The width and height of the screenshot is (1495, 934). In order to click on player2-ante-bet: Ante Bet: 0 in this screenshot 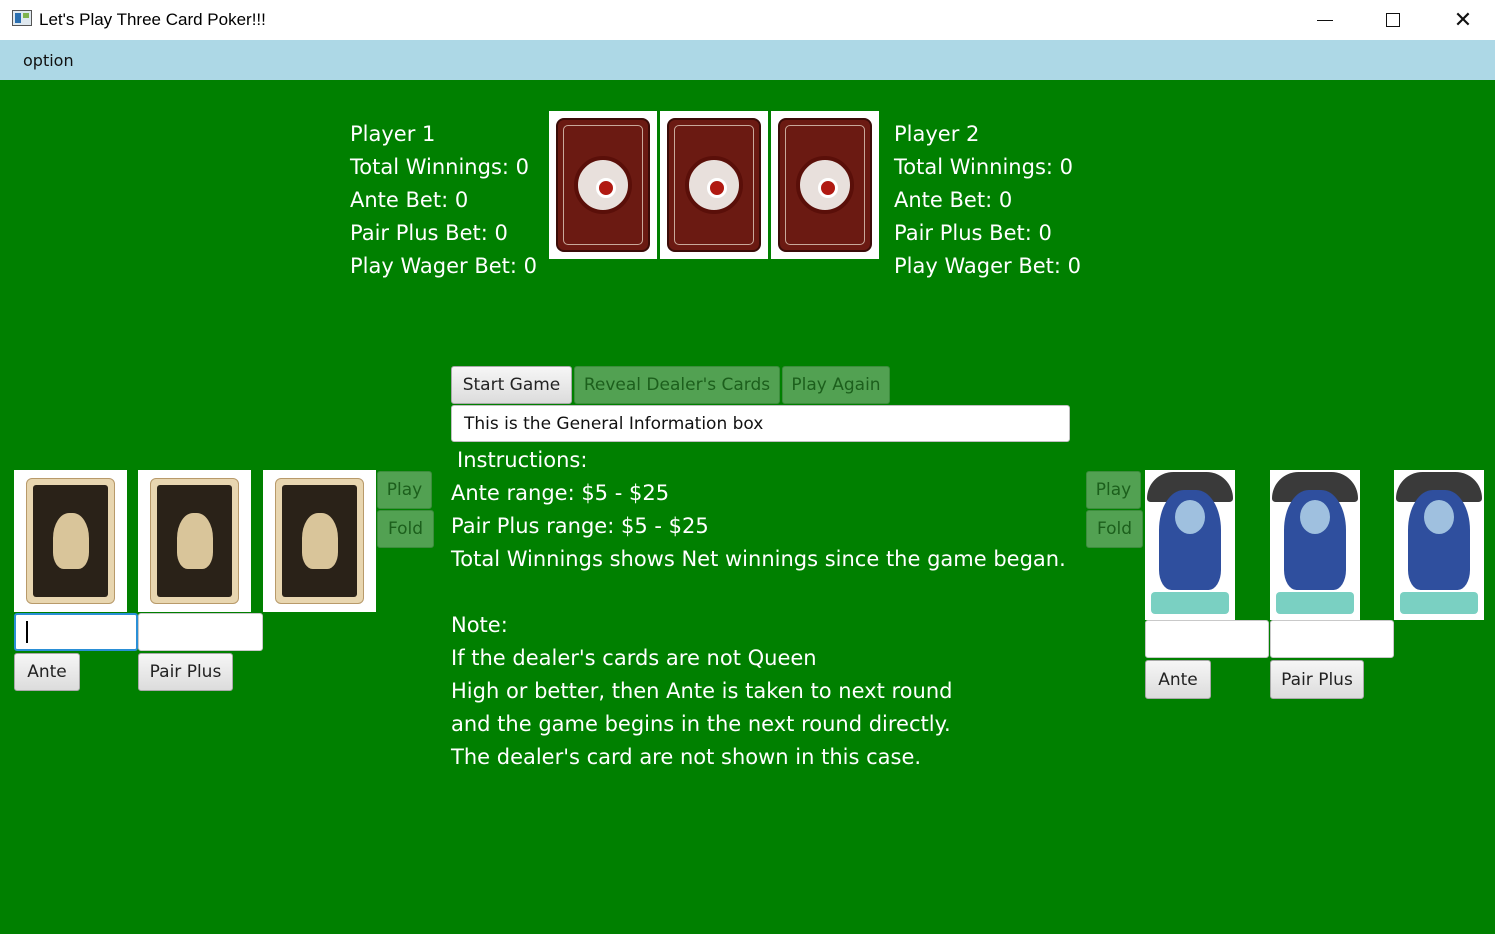, I will do `click(953, 200)`.